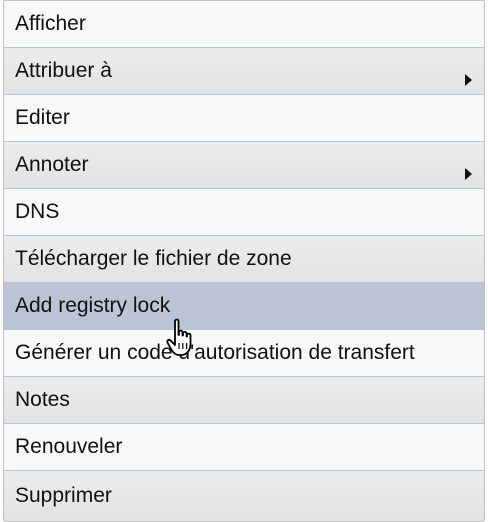 Image resolution: width=488 pixels, height=522 pixels. What do you see at coordinates (93, 305) in the screenshot?
I see `menu-item-label: Add registry lock` at bounding box center [93, 305].